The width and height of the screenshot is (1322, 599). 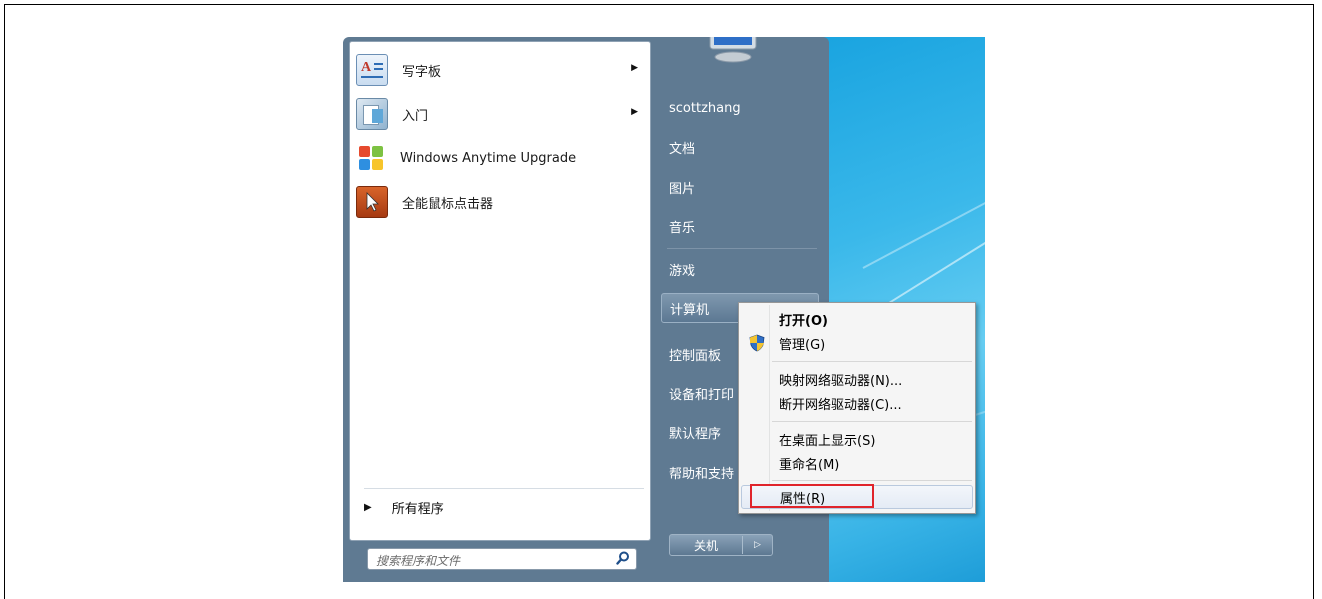 What do you see at coordinates (705, 108) in the screenshot?
I see `places-item-label: scottzhang` at bounding box center [705, 108].